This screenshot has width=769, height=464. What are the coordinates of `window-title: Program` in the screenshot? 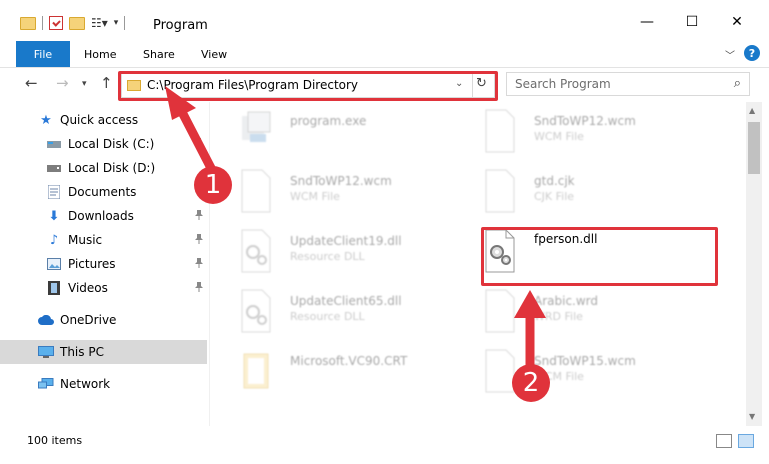 It's located at (180, 25).